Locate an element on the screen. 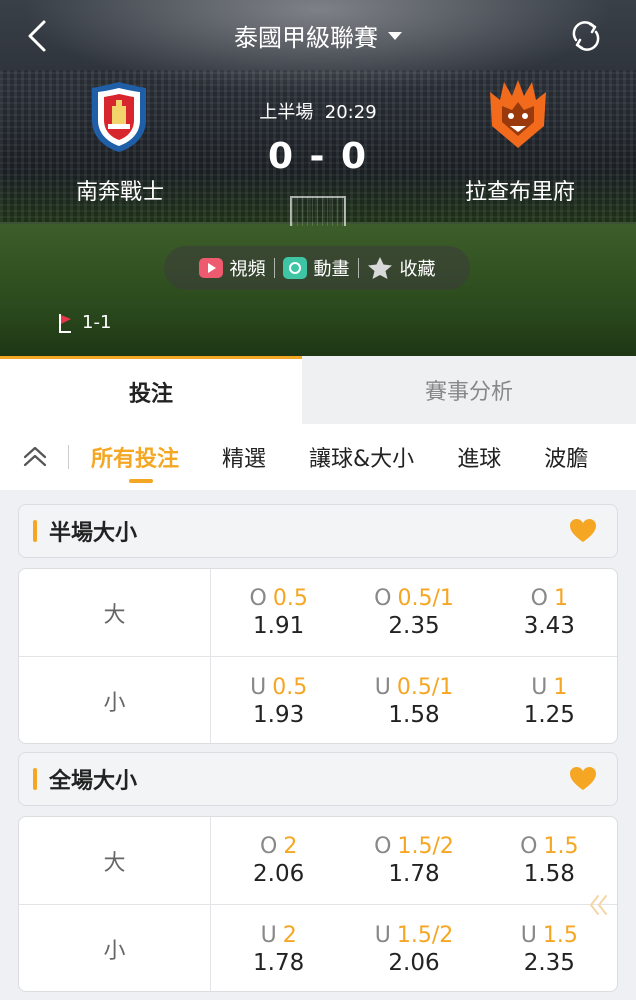 This screenshot has height=1000, width=636. video-label: 視頻 is located at coordinates (247, 269).